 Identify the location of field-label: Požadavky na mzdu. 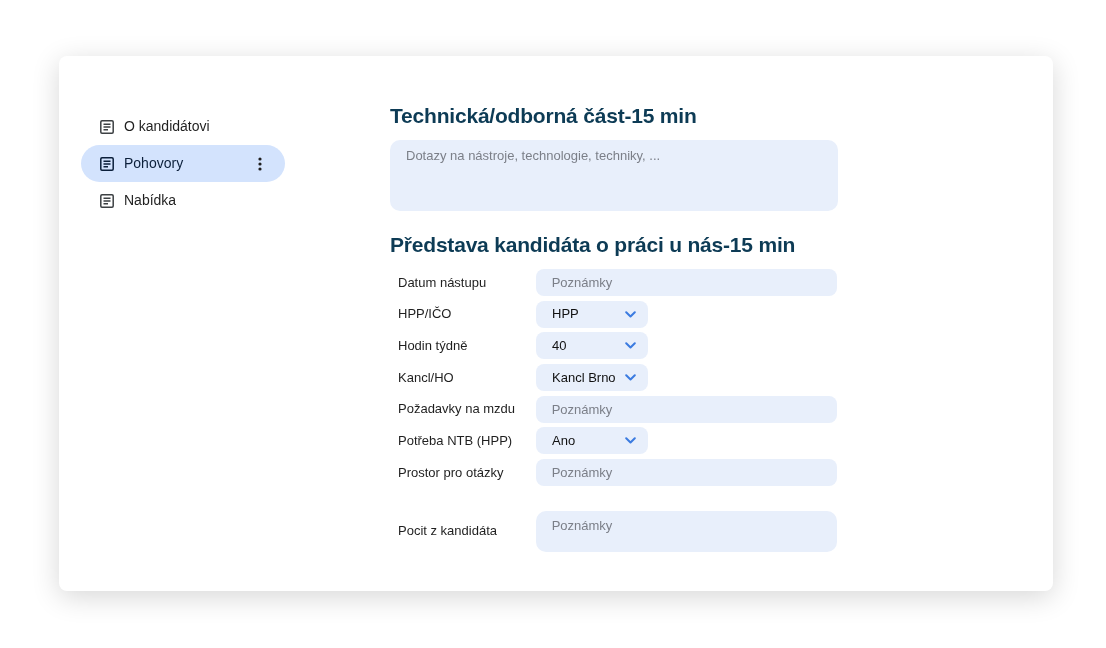
(457, 409).